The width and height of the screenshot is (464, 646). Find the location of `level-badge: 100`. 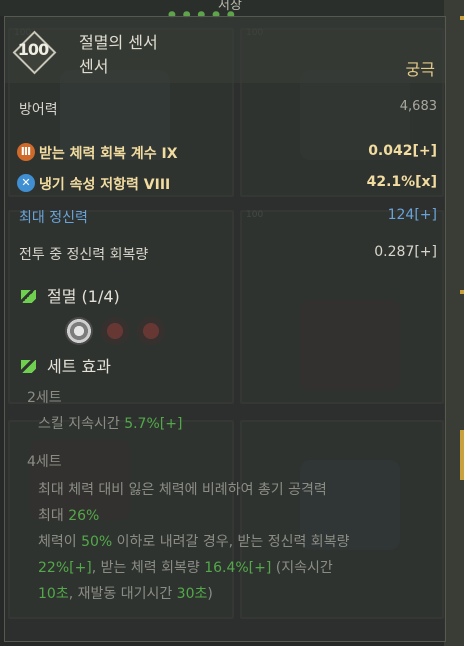

level-badge: 100 is located at coordinates (34, 52).